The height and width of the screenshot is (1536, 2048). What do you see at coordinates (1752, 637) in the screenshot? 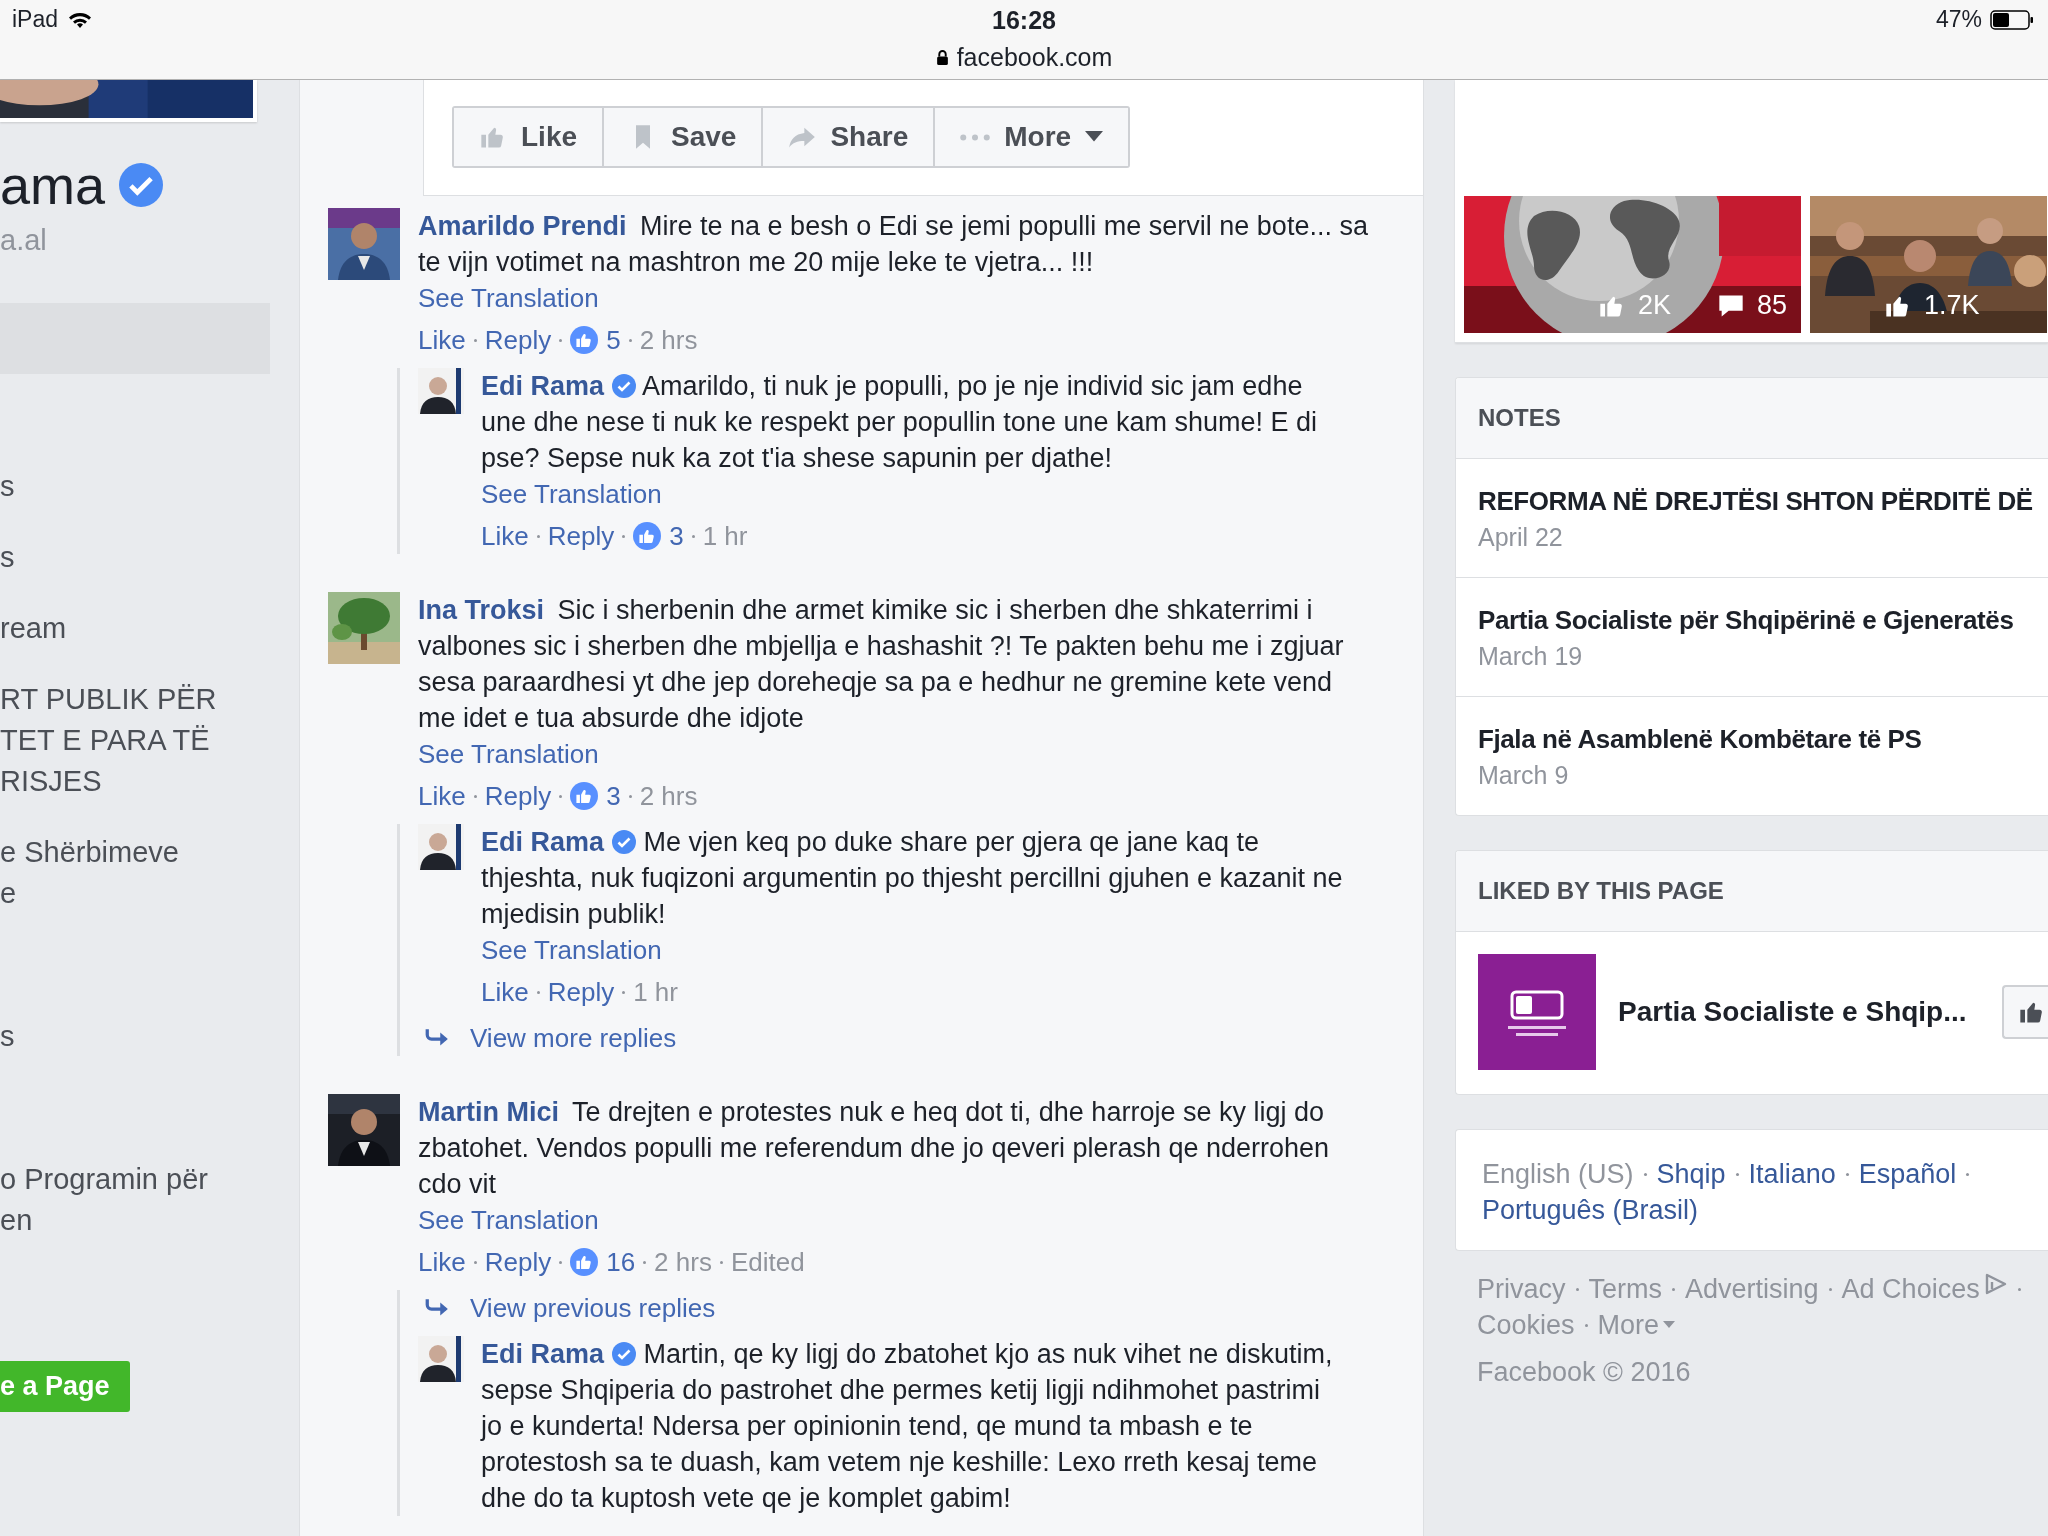
I see `note-item: Partia Socialiste për Shqipërinë e Gjeneratës March 19` at bounding box center [1752, 637].